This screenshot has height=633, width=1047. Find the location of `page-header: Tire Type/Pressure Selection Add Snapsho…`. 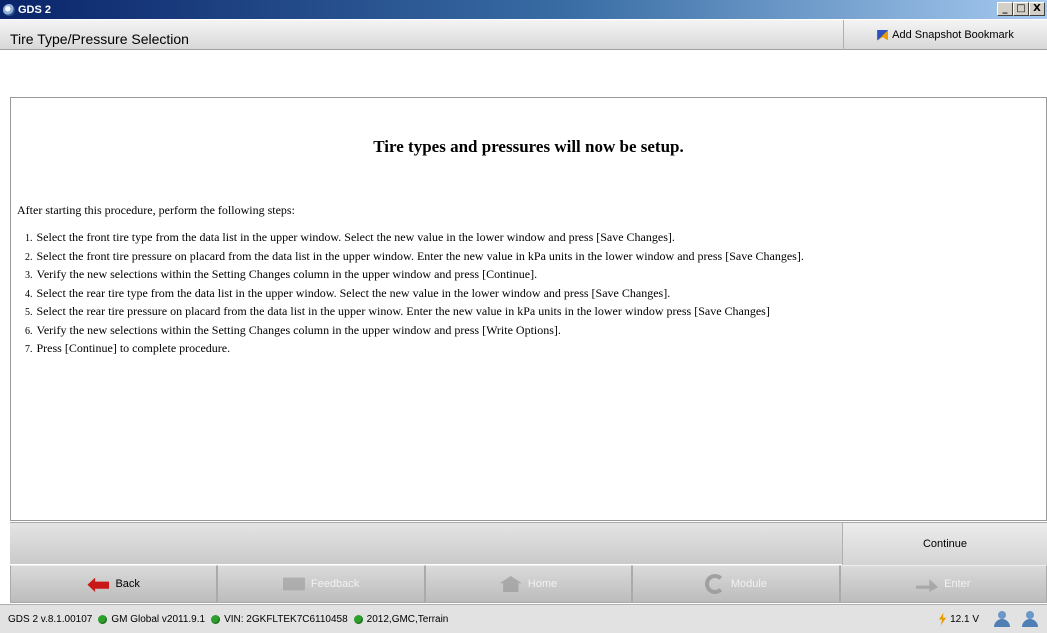

page-header: Tire Type/Pressure Selection Add Snapsho… is located at coordinates (523, 35).